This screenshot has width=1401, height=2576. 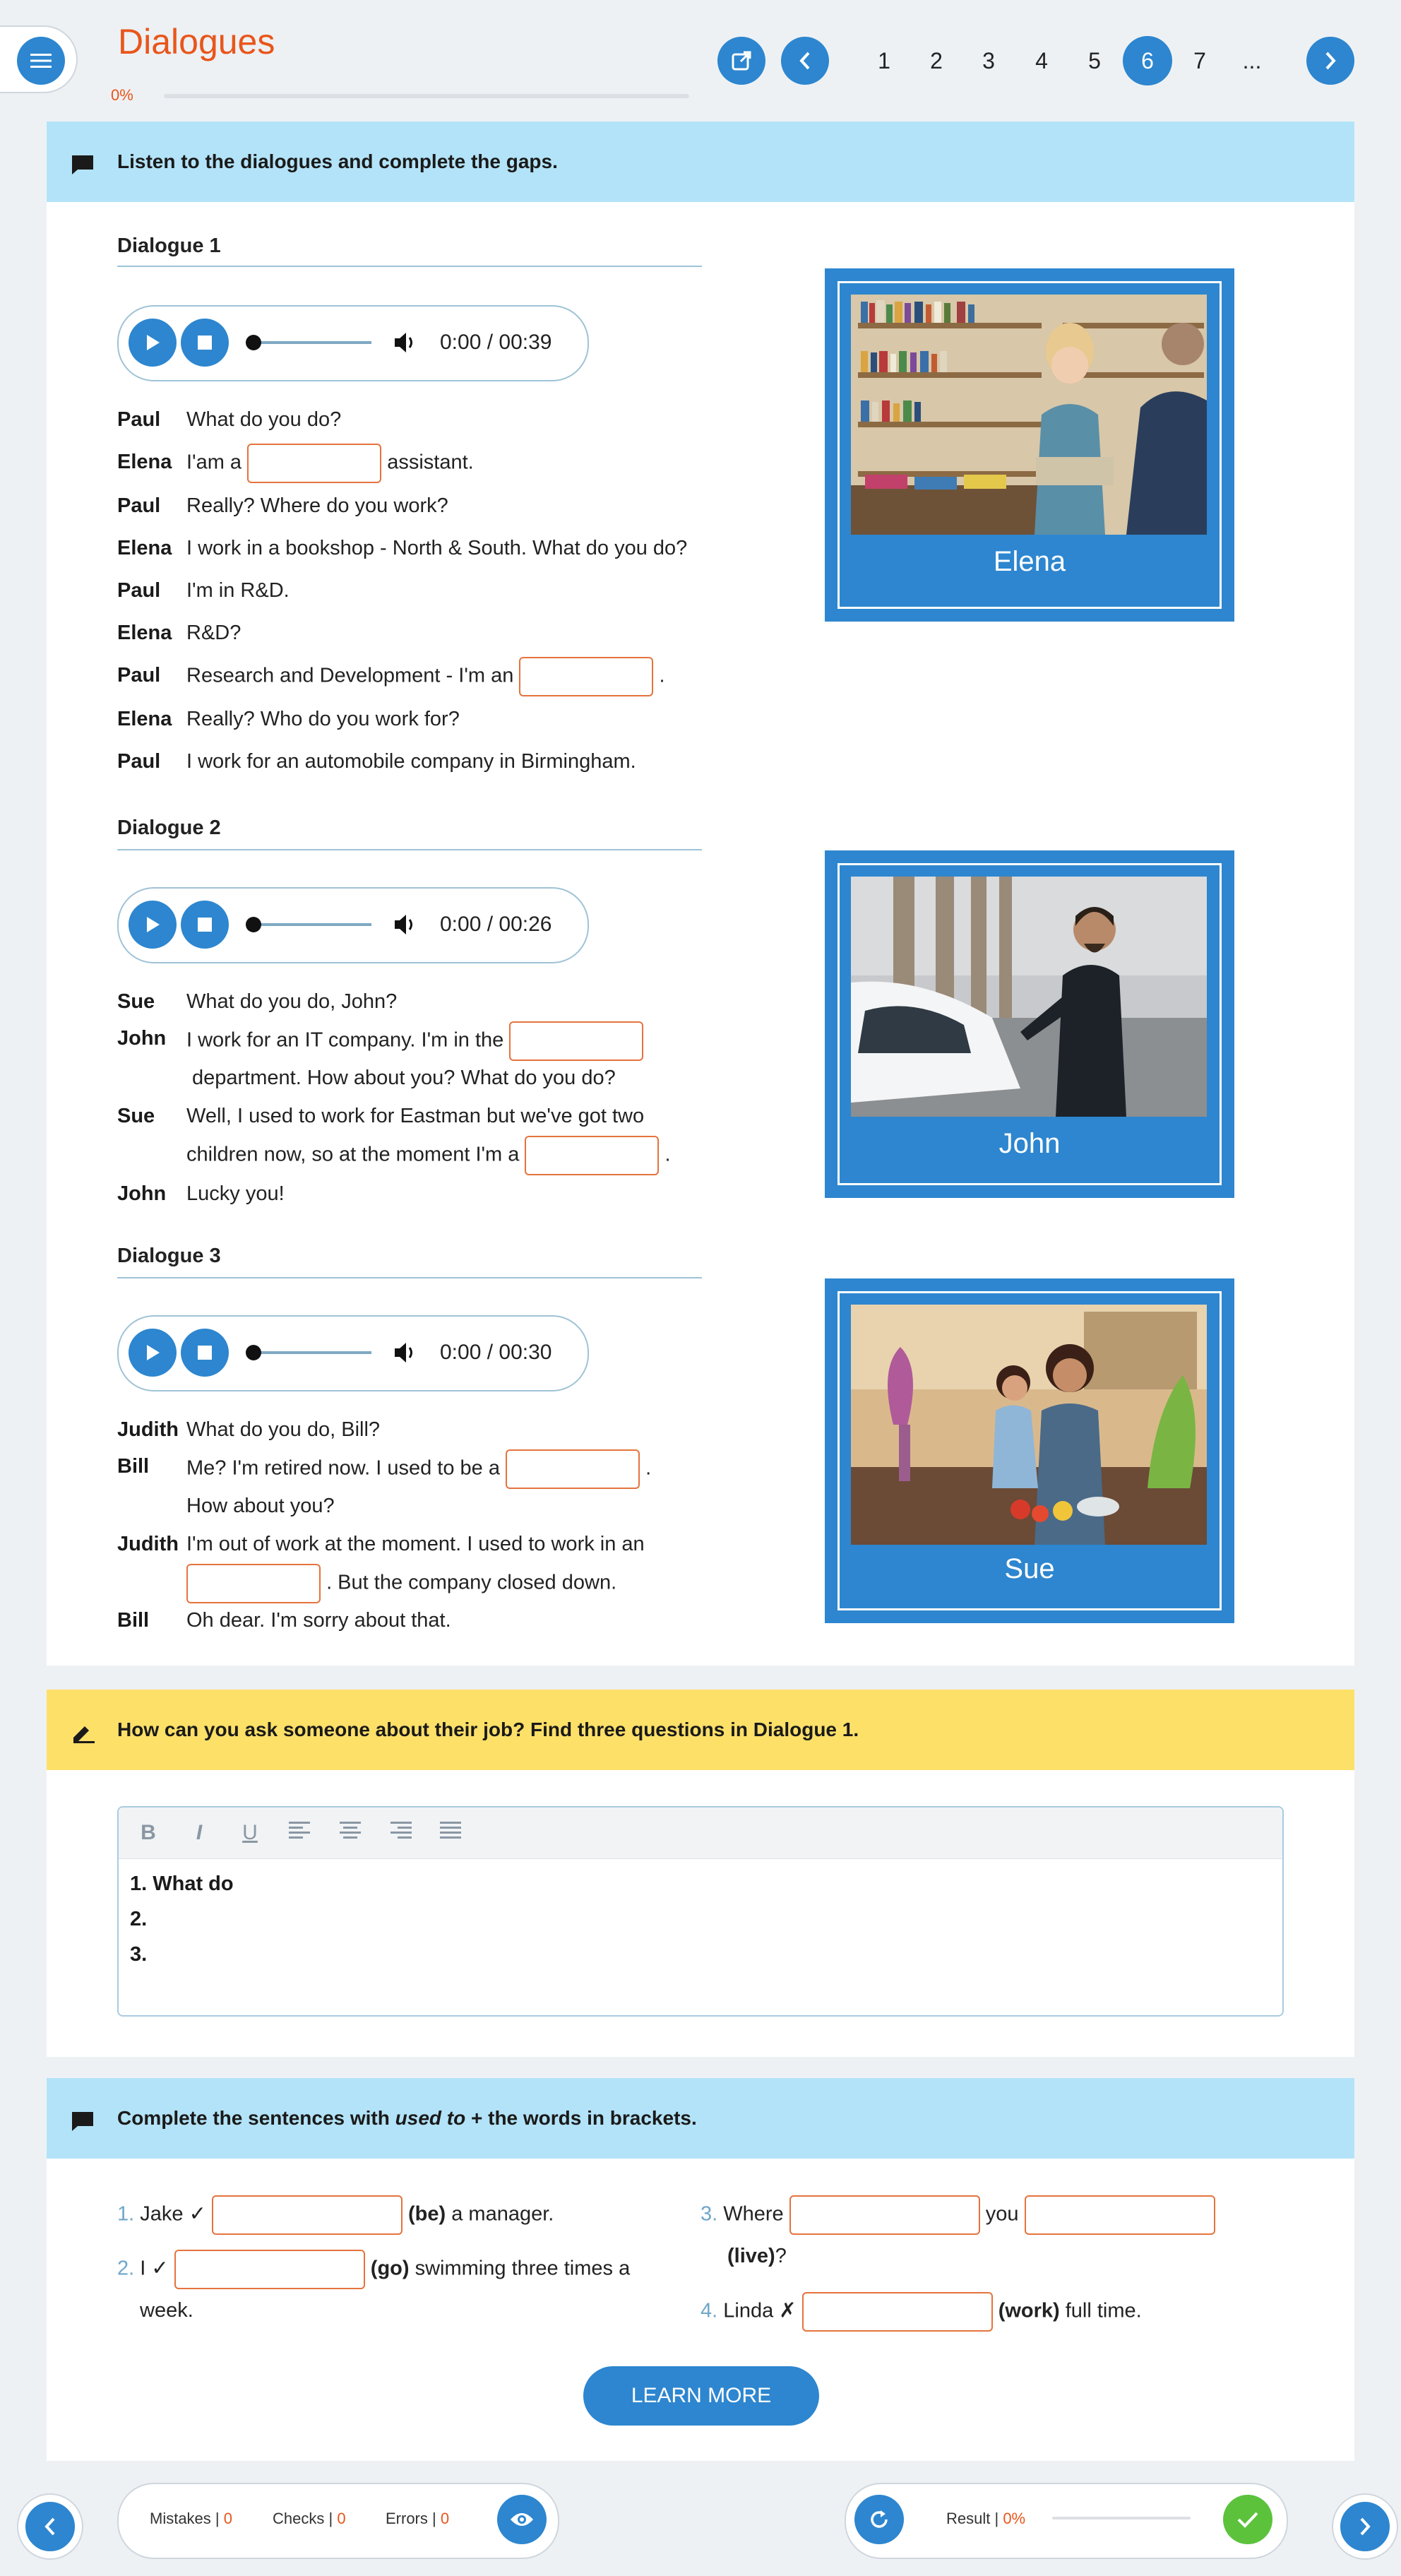 I want to click on page-2: 2, so click(x=936, y=61).